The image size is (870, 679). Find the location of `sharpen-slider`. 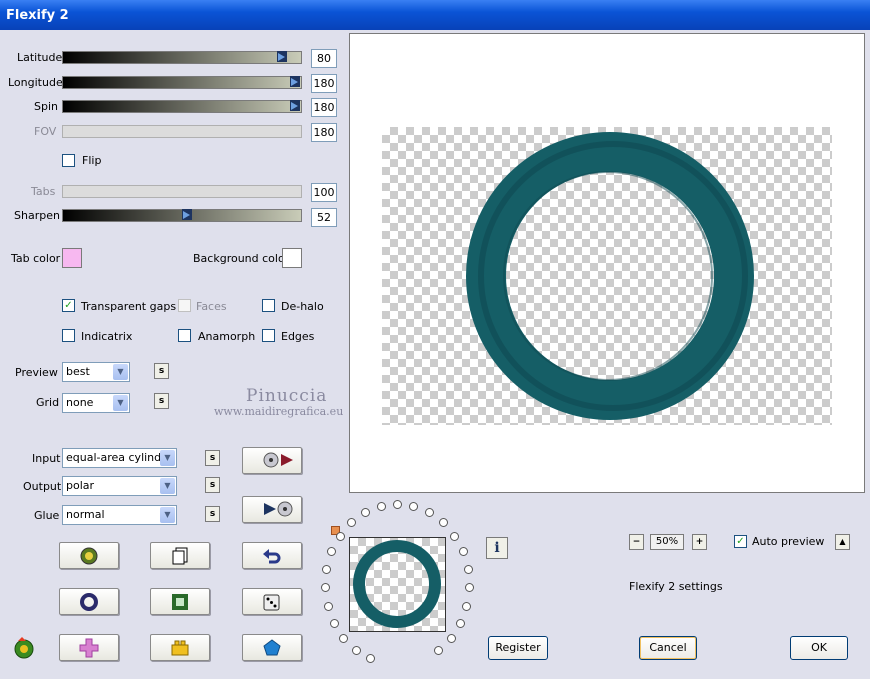

sharpen-slider is located at coordinates (182, 215).